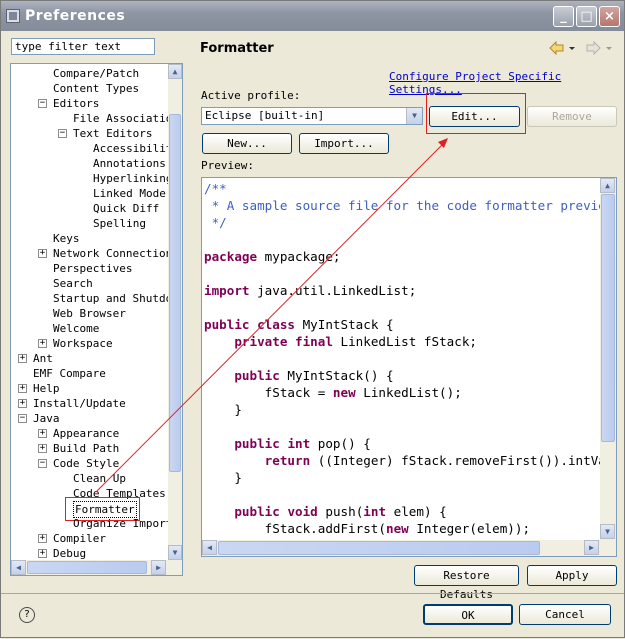 The image size is (625, 639). What do you see at coordinates (586, 16) in the screenshot?
I see `maximize-button: □` at bounding box center [586, 16].